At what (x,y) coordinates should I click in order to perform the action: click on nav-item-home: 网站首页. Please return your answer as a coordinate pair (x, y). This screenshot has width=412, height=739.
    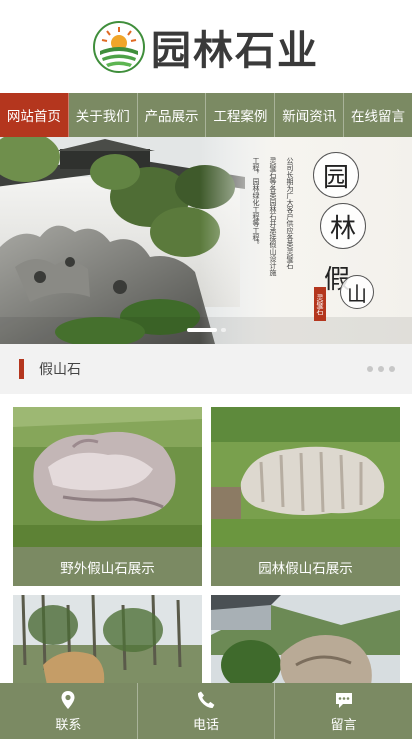
    Looking at the image, I should click on (34, 115).